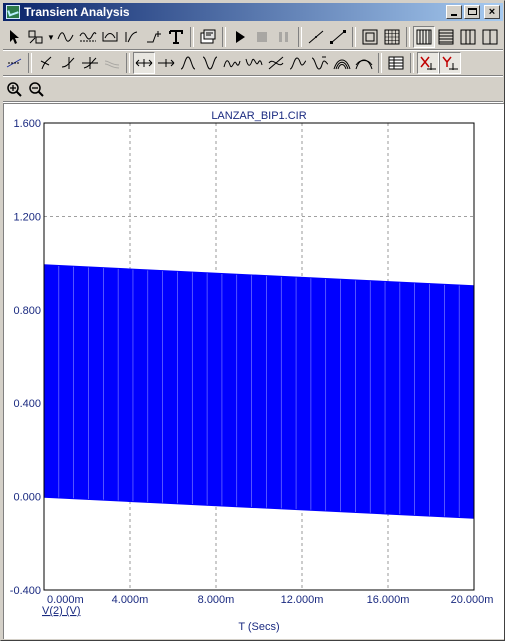 This screenshot has height=641, width=505. I want to click on layout-3-icon, so click(468, 37).